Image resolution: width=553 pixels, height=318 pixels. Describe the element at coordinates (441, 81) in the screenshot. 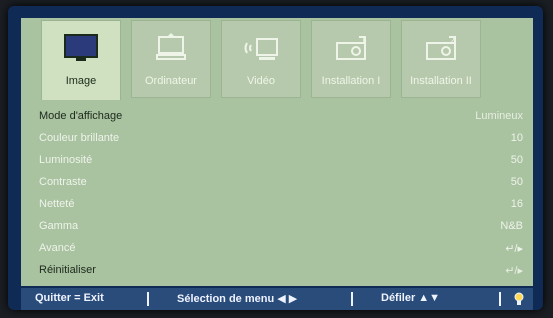

I see `tab-label: Installation II` at that location.